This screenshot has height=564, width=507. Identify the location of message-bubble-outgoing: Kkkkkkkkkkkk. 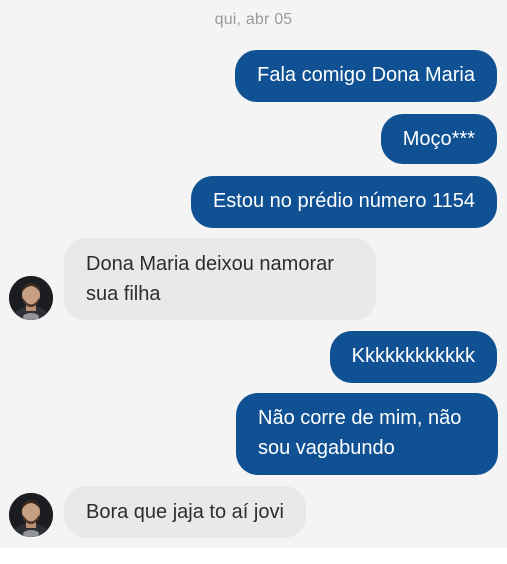
(413, 357).